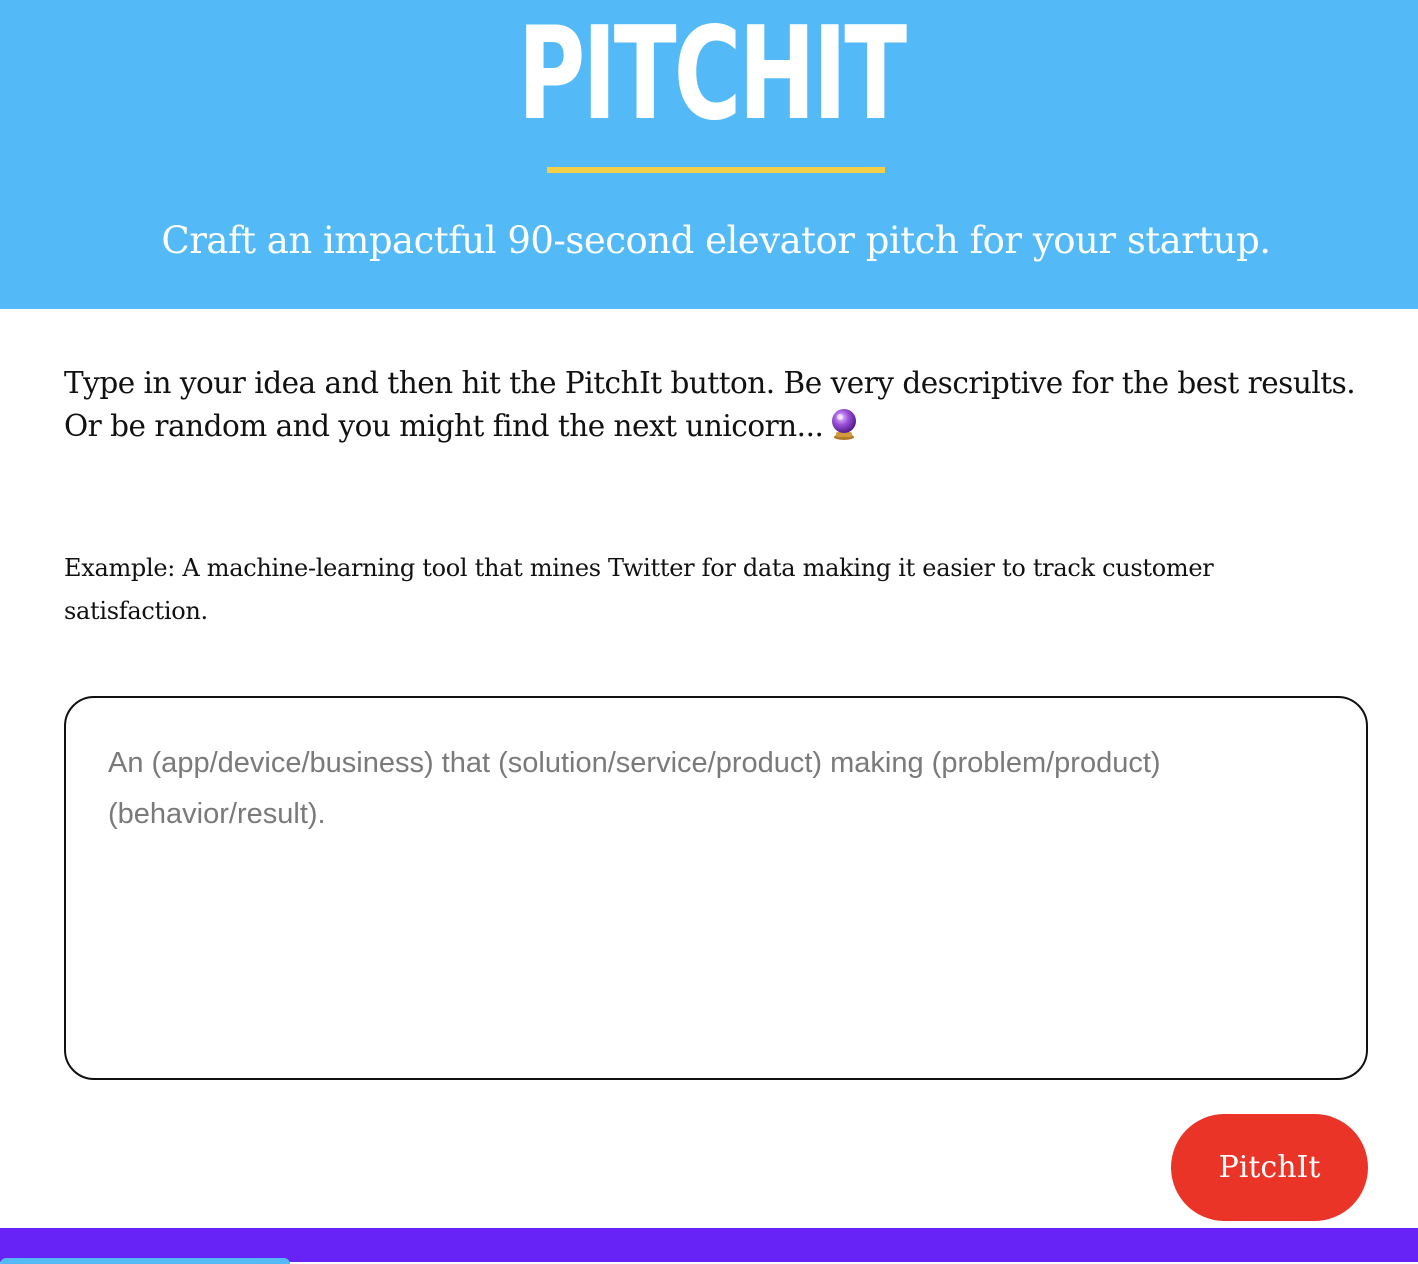 The height and width of the screenshot is (1264, 1418). Describe the element at coordinates (716, 170) in the screenshot. I see `logo-underline` at that location.